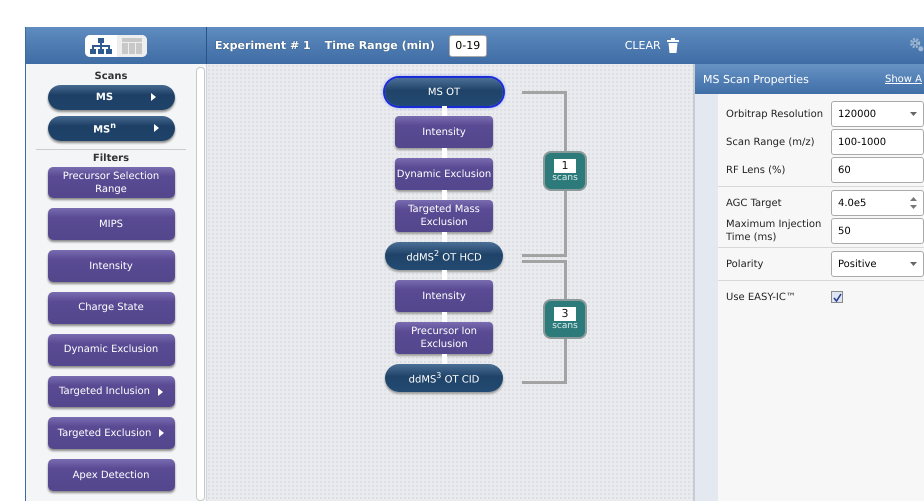 This screenshot has height=501, width=924. I want to click on scan-node: ddMS$^{2}$ OT HCD, so click(444, 256).